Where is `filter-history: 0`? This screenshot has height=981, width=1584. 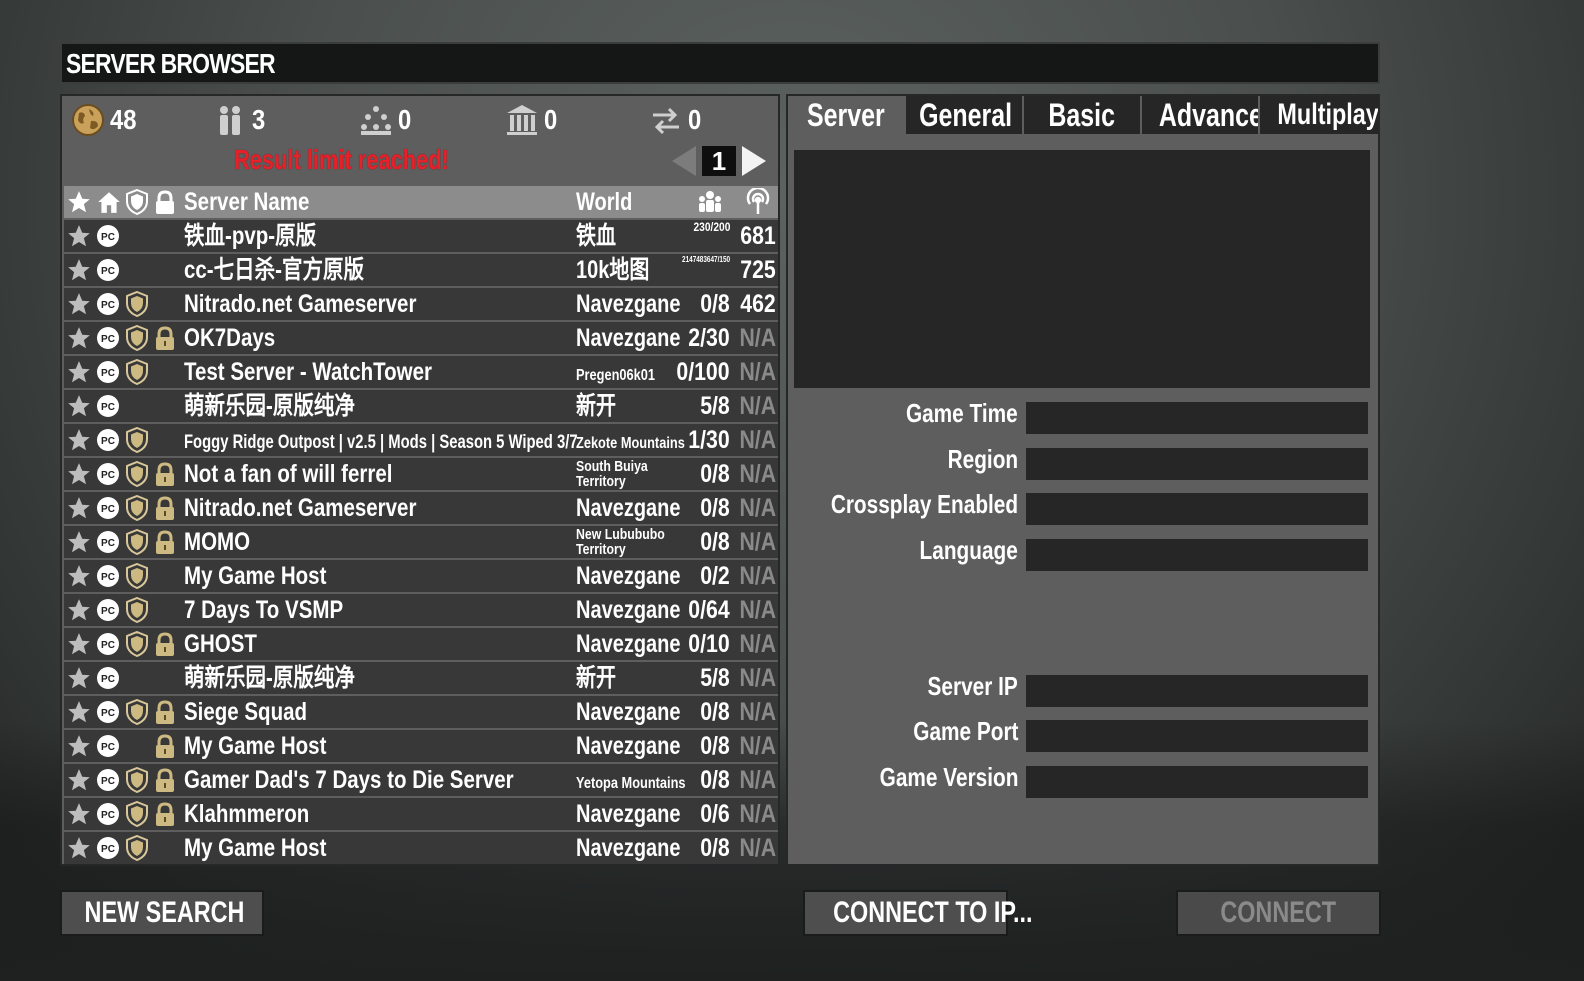
filter-history: 0 is located at coordinates (532, 120).